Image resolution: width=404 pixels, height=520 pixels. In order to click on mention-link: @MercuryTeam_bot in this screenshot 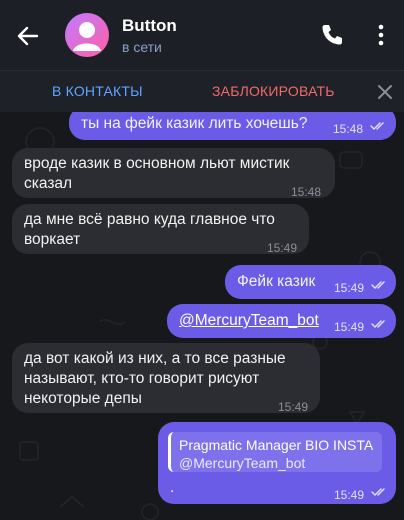, I will do `click(249, 321)`.